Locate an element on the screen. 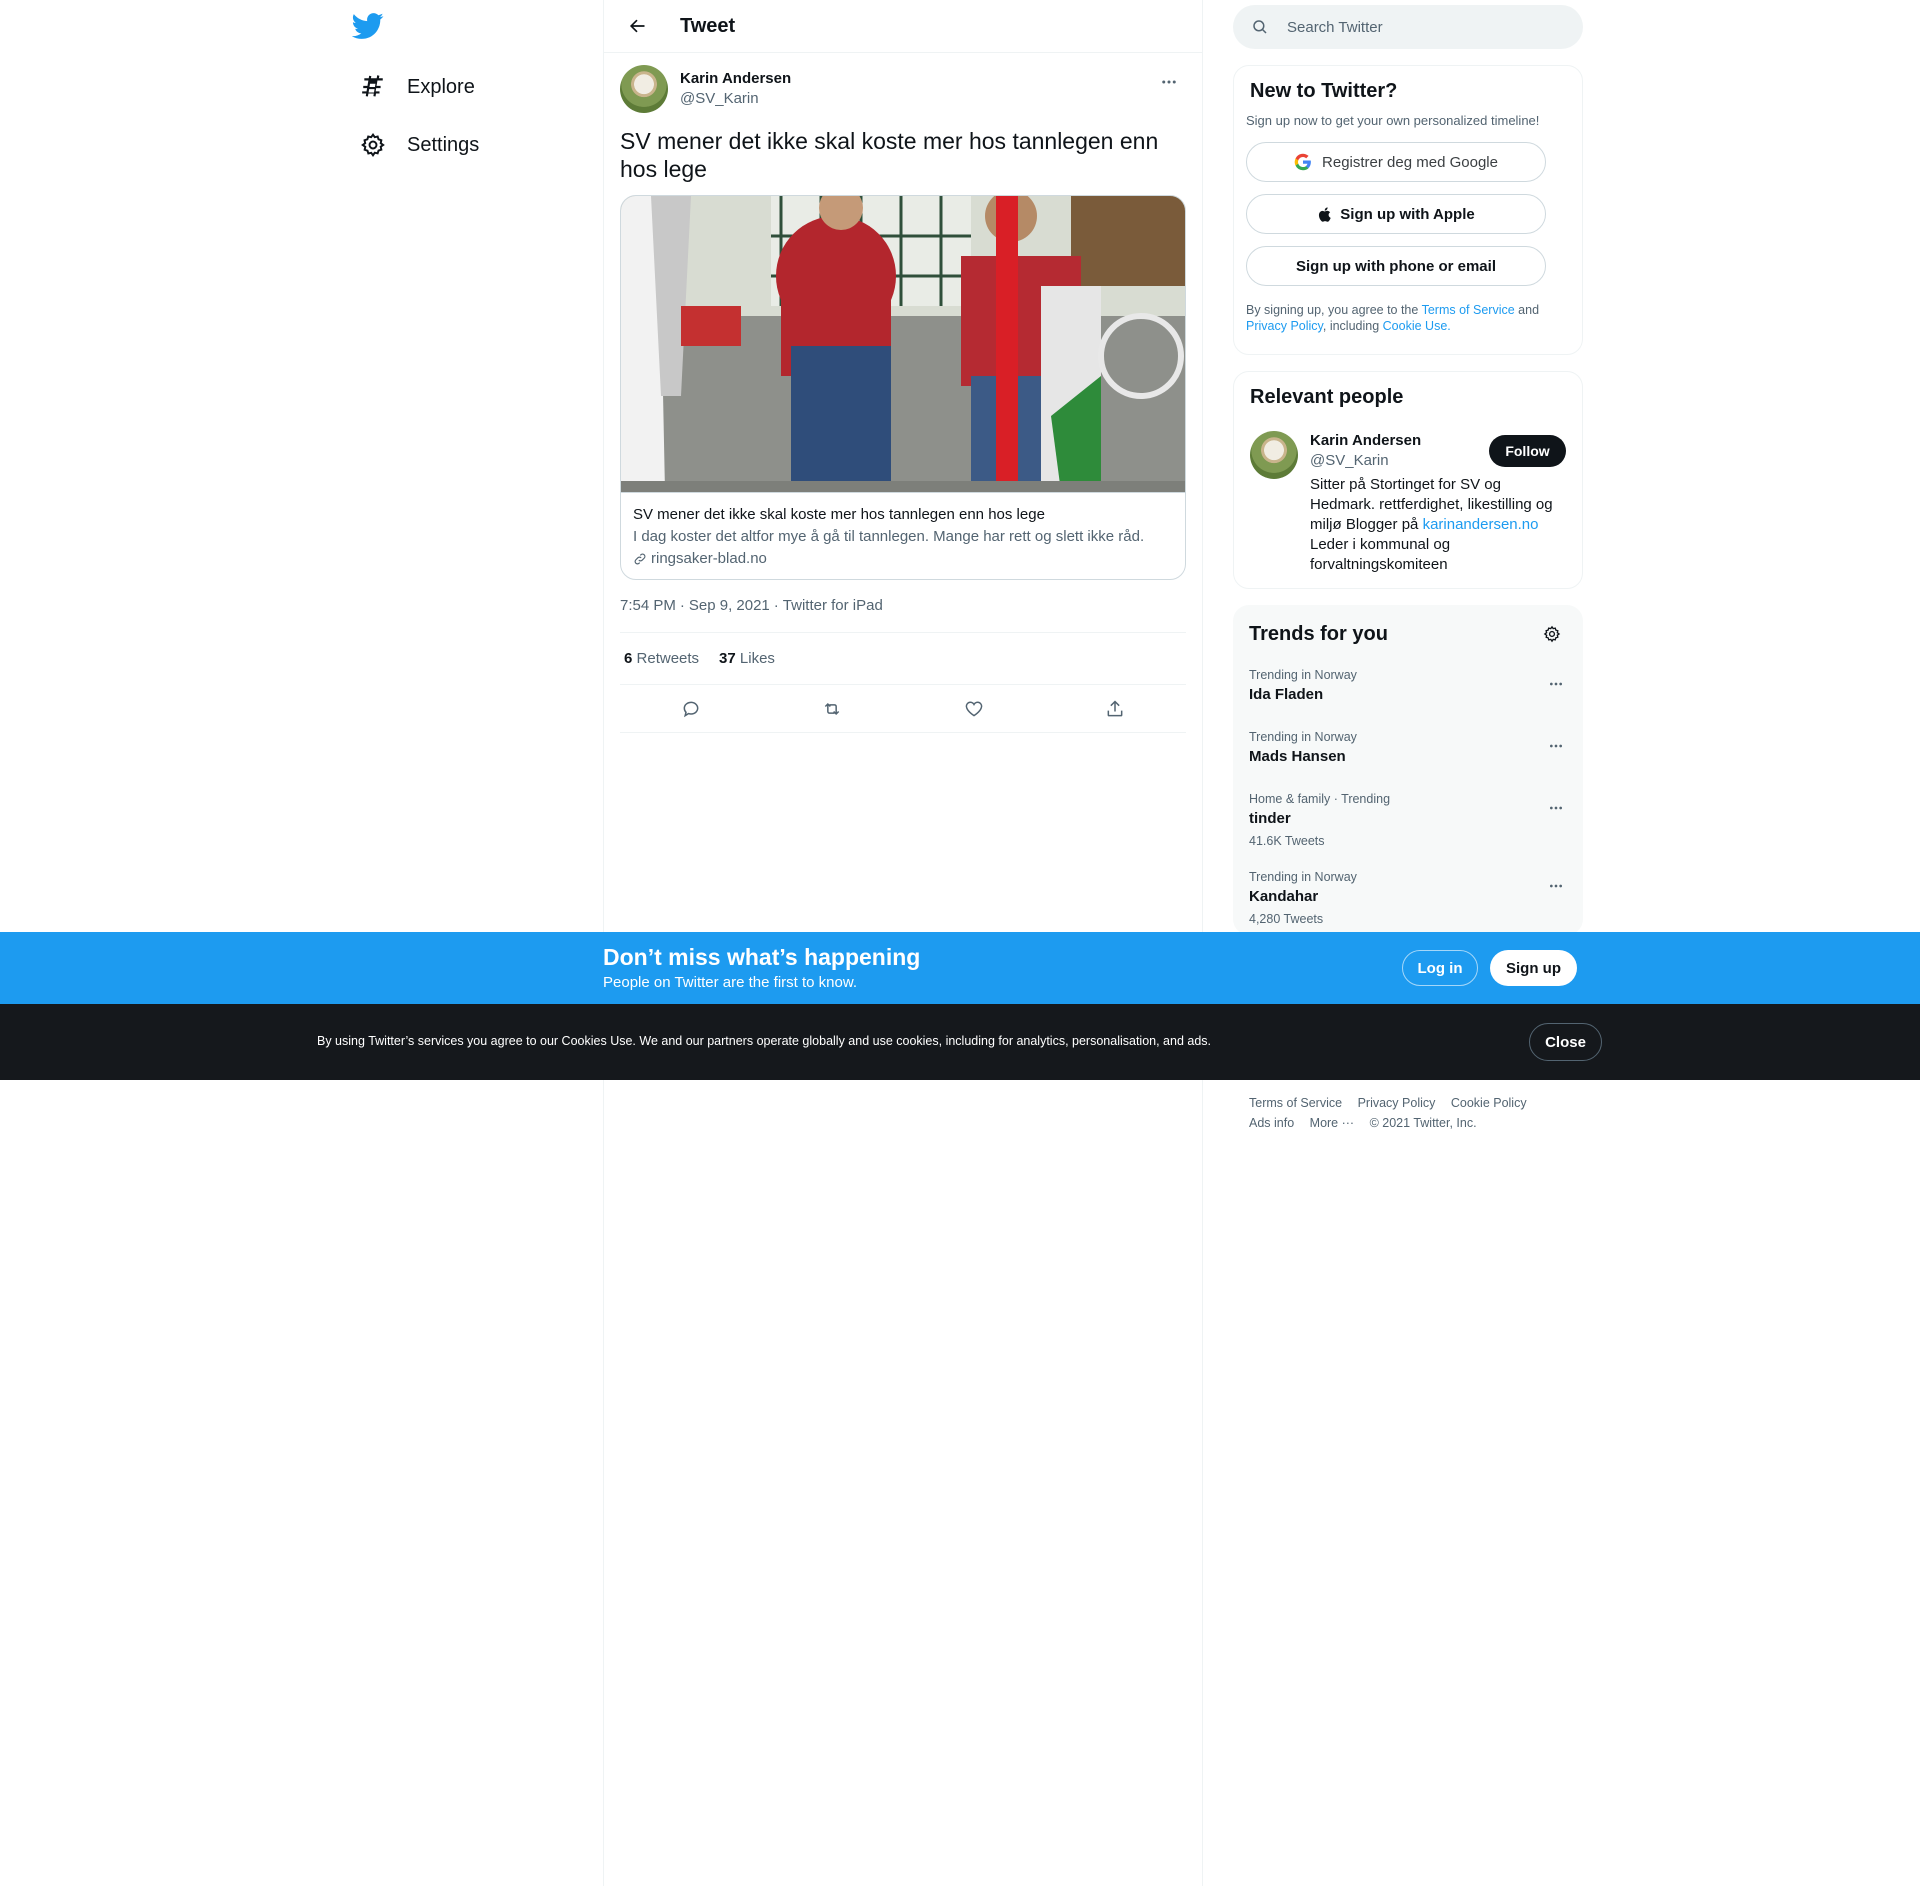 This screenshot has width=1920, height=1886. likes-label: Likes is located at coordinates (757, 658).